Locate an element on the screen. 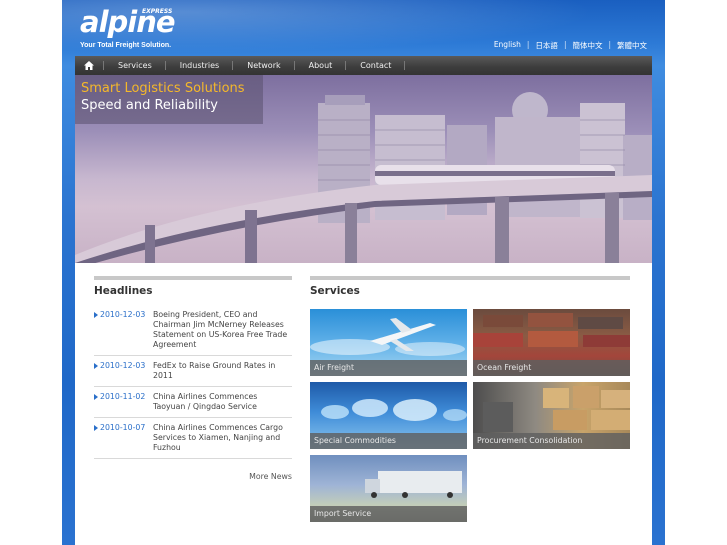 Image resolution: width=727 pixels, height=545 pixels. service-label: Special Commodities is located at coordinates (388, 441).